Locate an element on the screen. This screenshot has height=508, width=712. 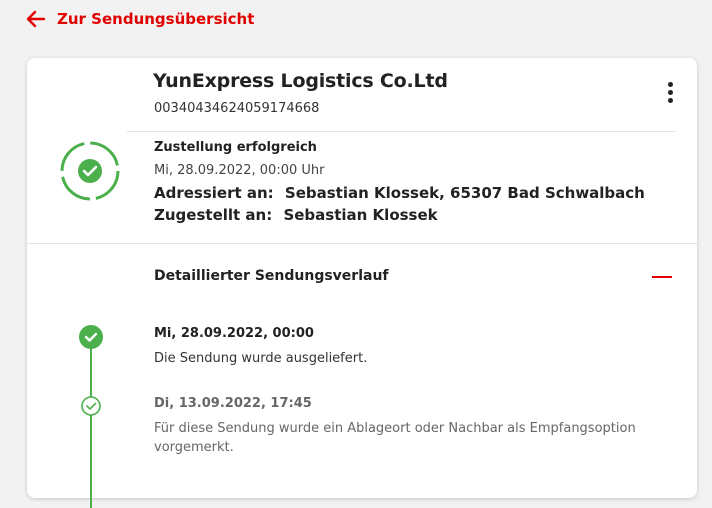
delivered-label: Zugestellt an: is located at coordinates (213, 215).